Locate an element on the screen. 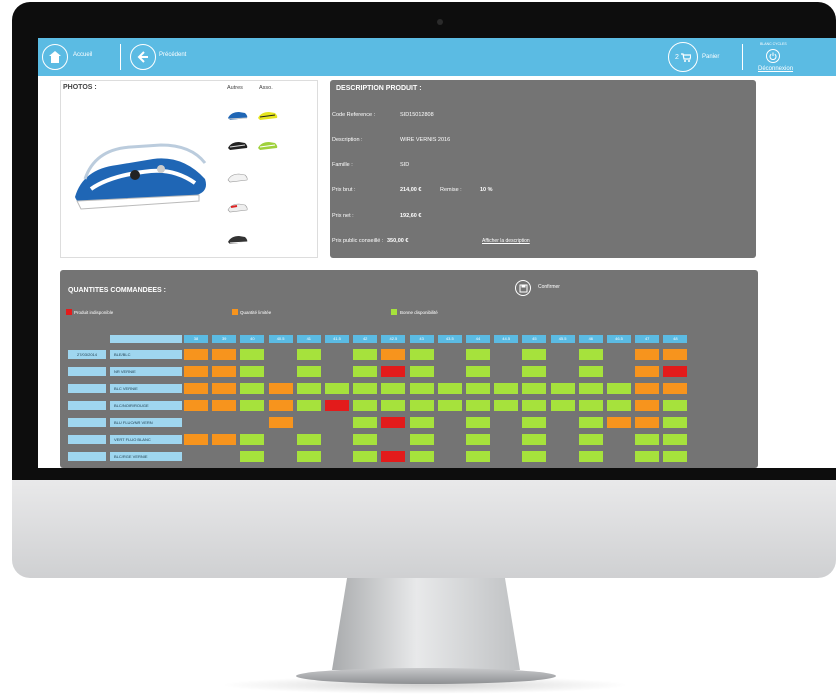  show-description-link: Afficher la description is located at coordinates (506, 241).